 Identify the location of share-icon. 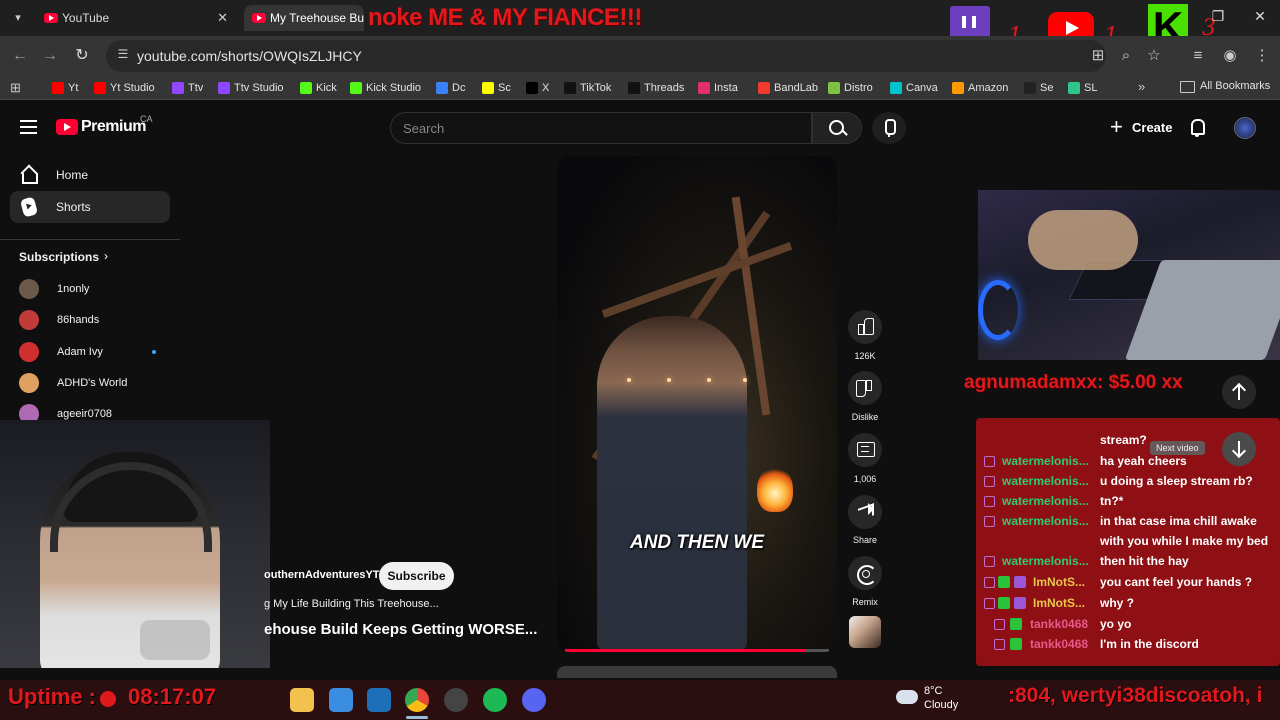
(865, 512).